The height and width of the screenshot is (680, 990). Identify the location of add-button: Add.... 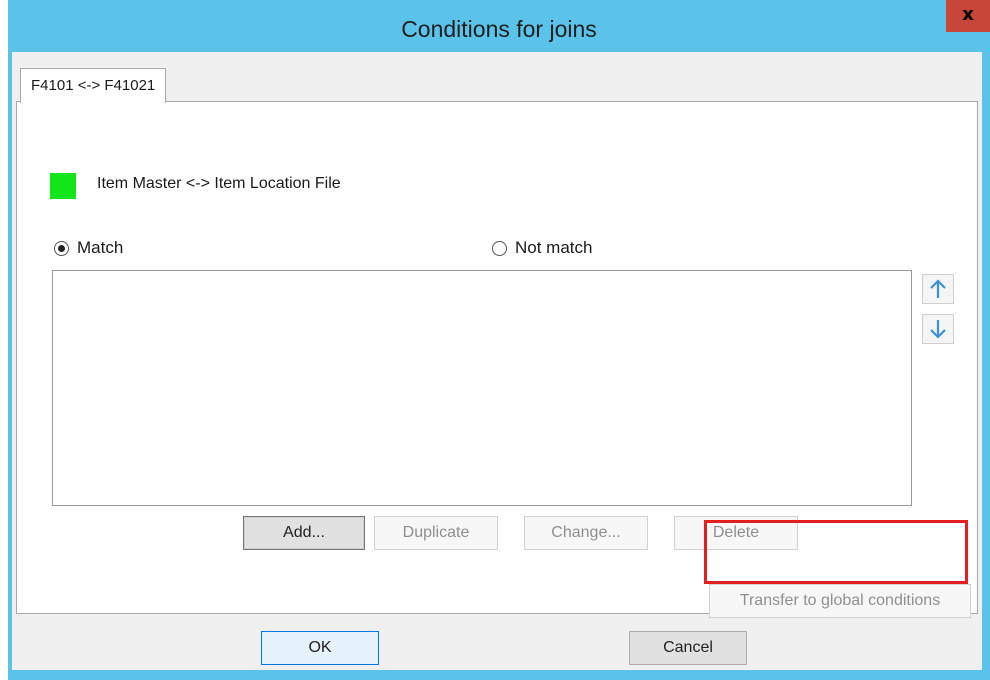
(304, 533).